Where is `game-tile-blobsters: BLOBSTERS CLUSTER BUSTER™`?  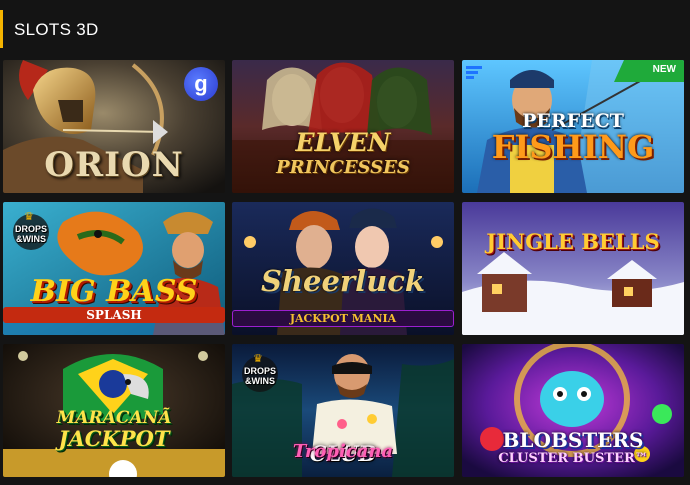 game-tile-blobsters: BLOBSTERS CLUSTER BUSTER™ is located at coordinates (573, 410).